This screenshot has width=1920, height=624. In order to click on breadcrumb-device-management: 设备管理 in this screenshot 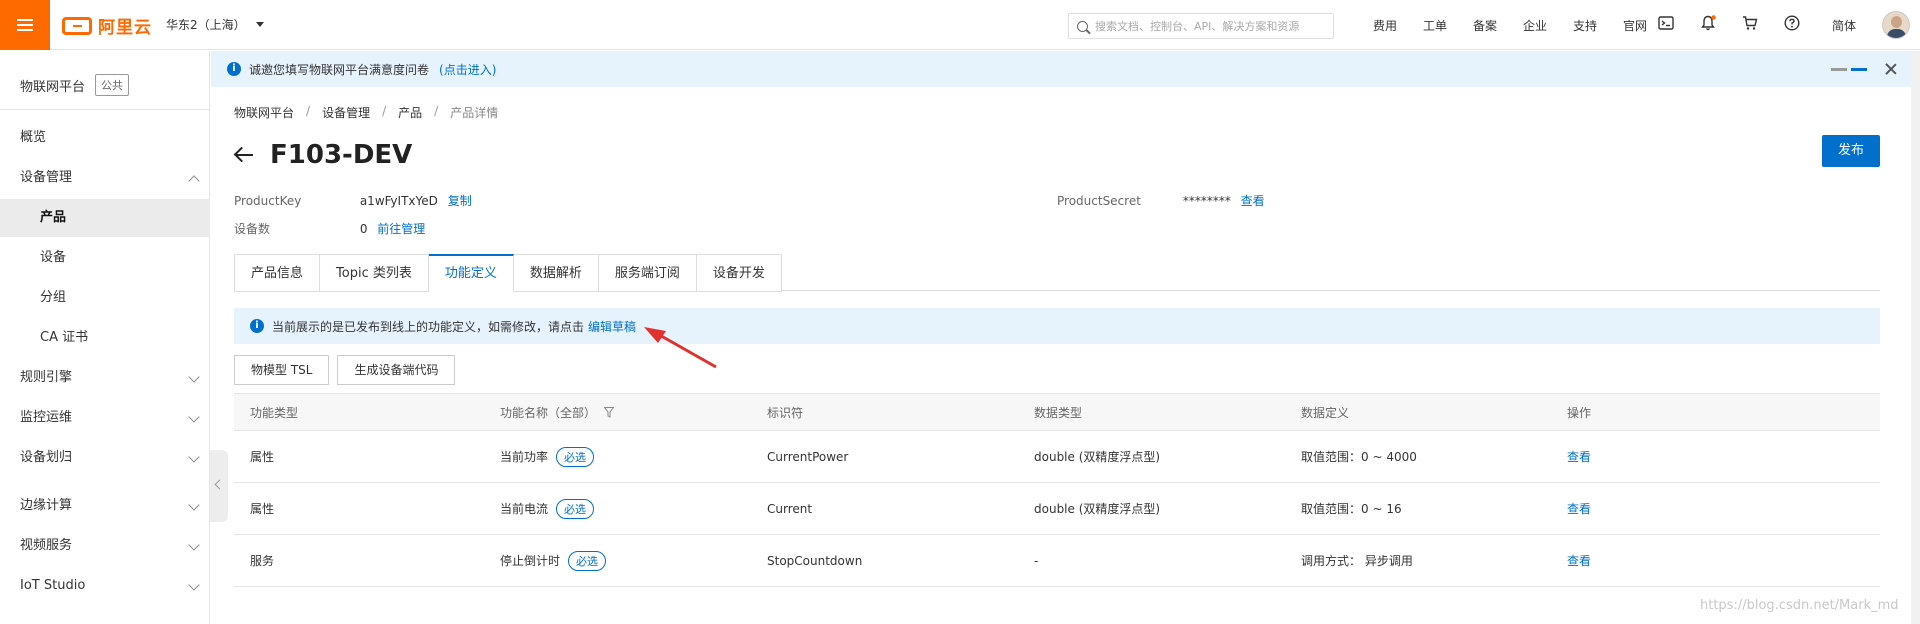, I will do `click(346, 112)`.